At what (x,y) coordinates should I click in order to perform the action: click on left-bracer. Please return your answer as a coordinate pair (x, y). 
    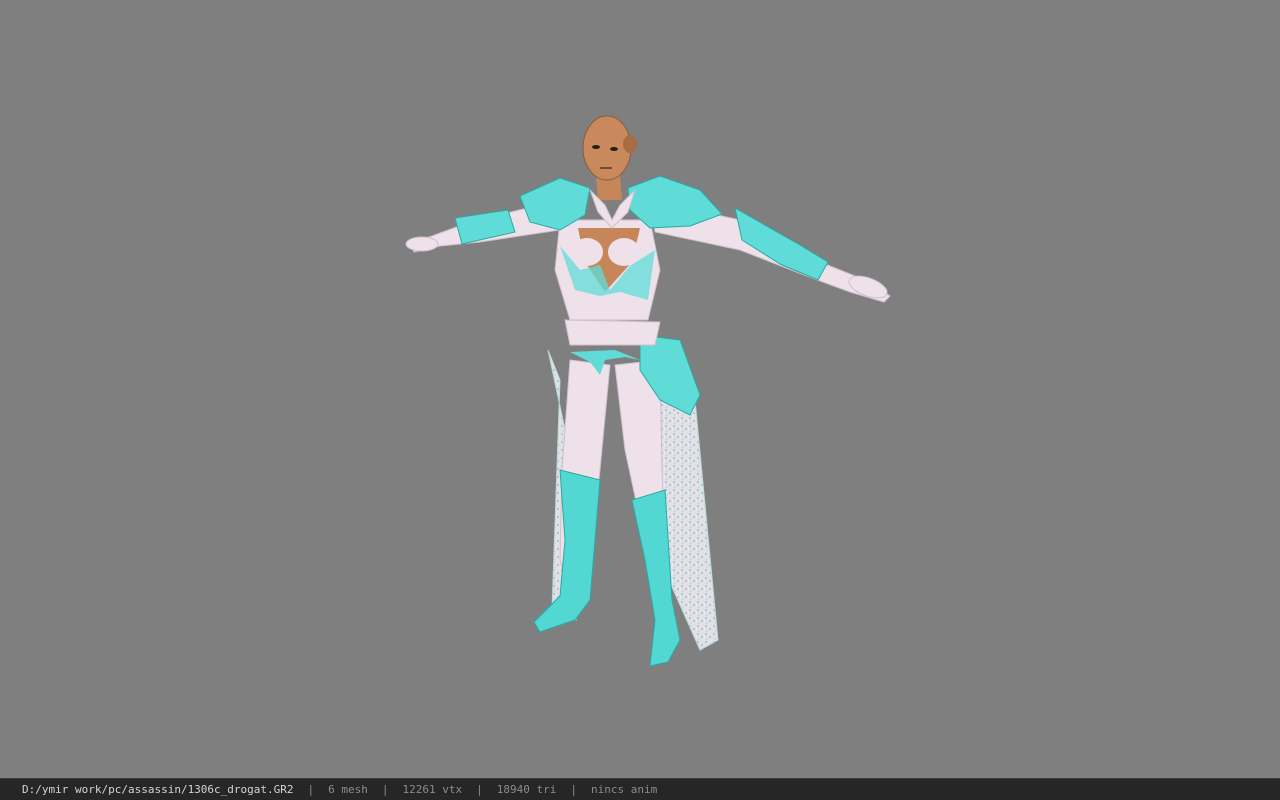
    Looking at the image, I should click on (485, 227).